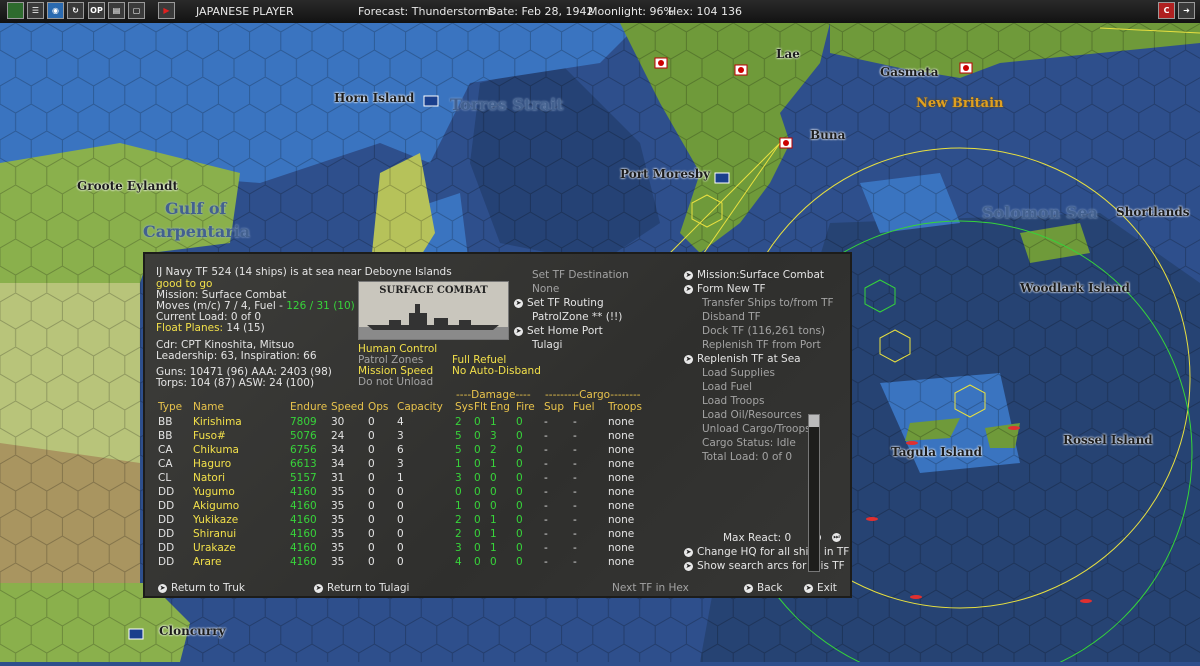 The image size is (1200, 666). Describe the element at coordinates (1166, 10) in the screenshot. I see `commander-button: C` at that location.